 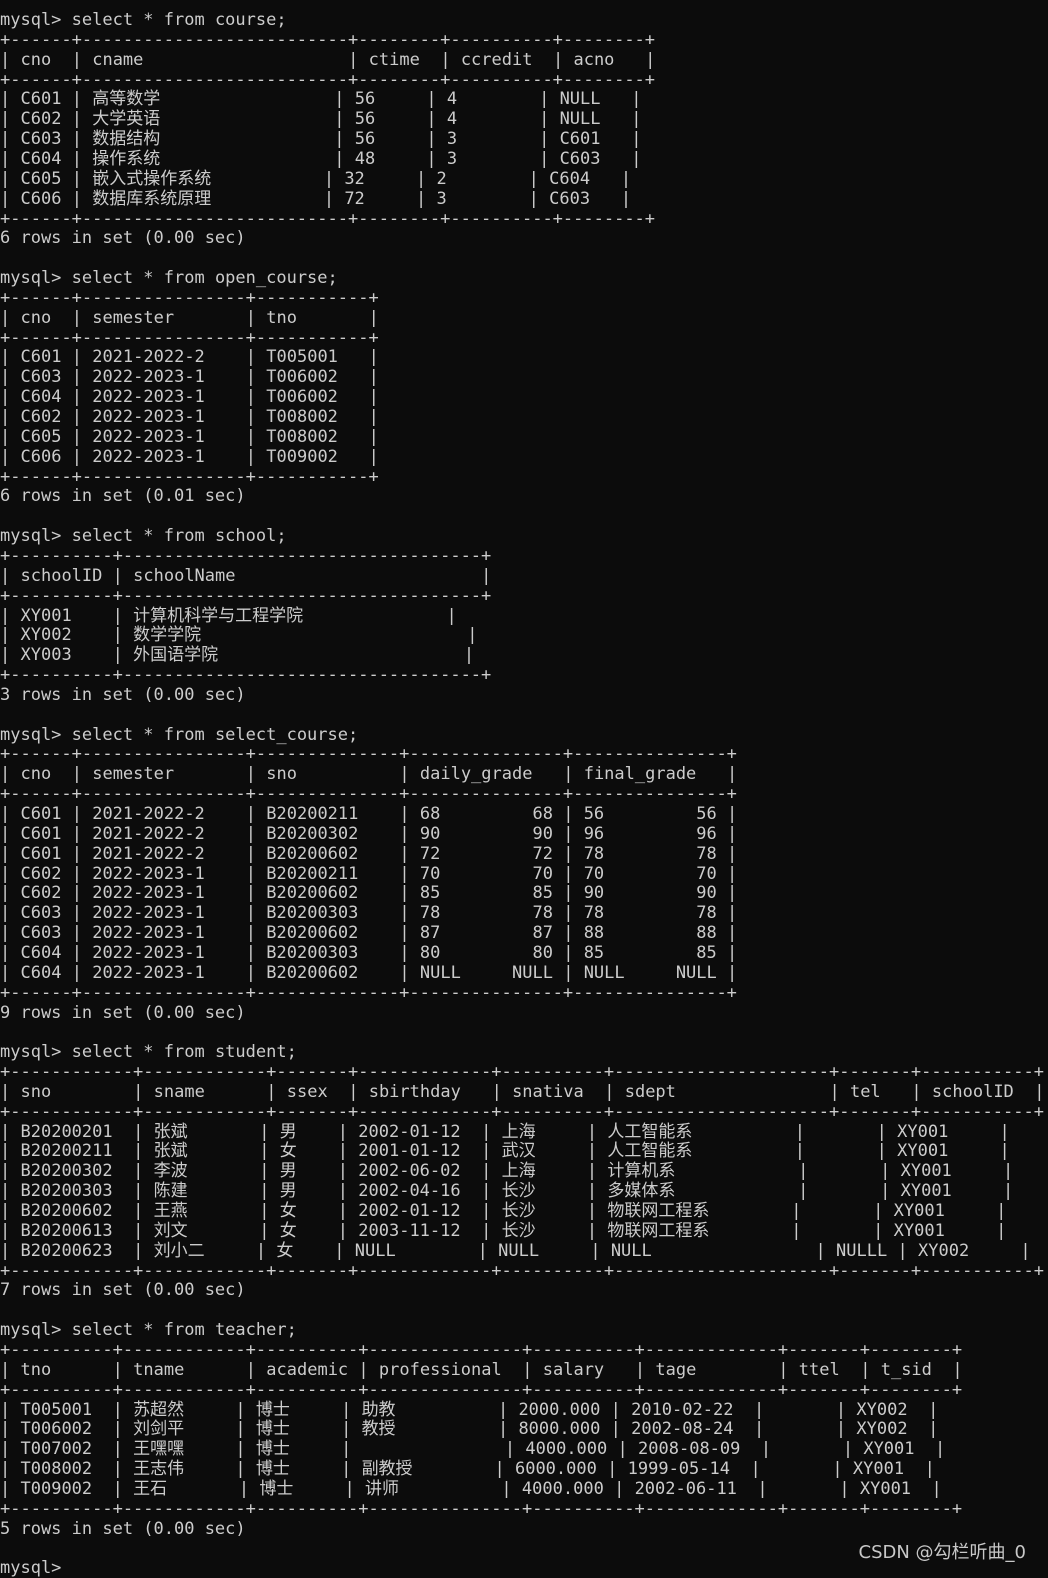 I want to click on table-cell: B20200211, so click(x=312, y=814).